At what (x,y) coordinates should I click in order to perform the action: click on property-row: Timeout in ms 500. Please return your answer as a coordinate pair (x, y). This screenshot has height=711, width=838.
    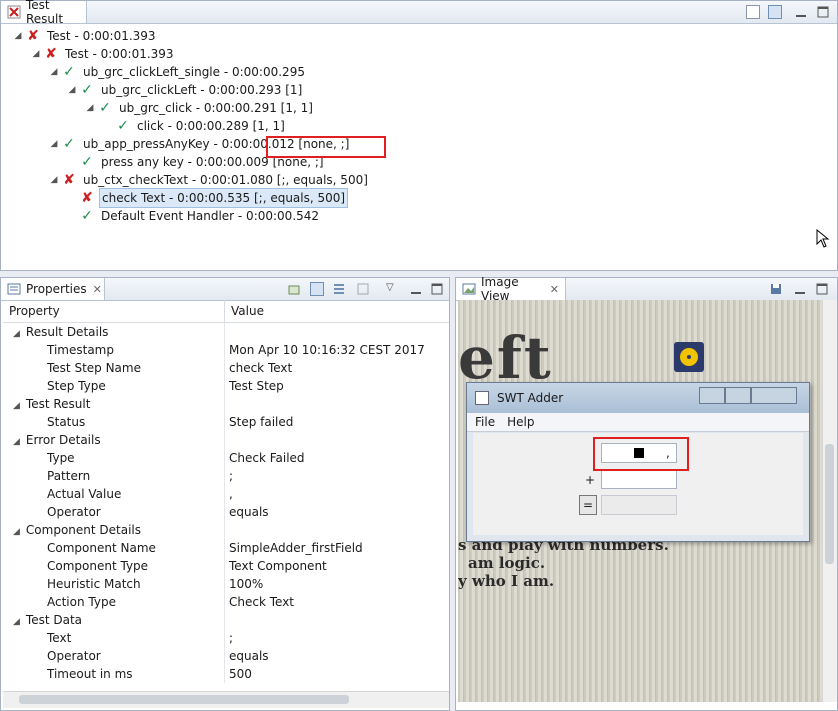
    Looking at the image, I should click on (226, 674).